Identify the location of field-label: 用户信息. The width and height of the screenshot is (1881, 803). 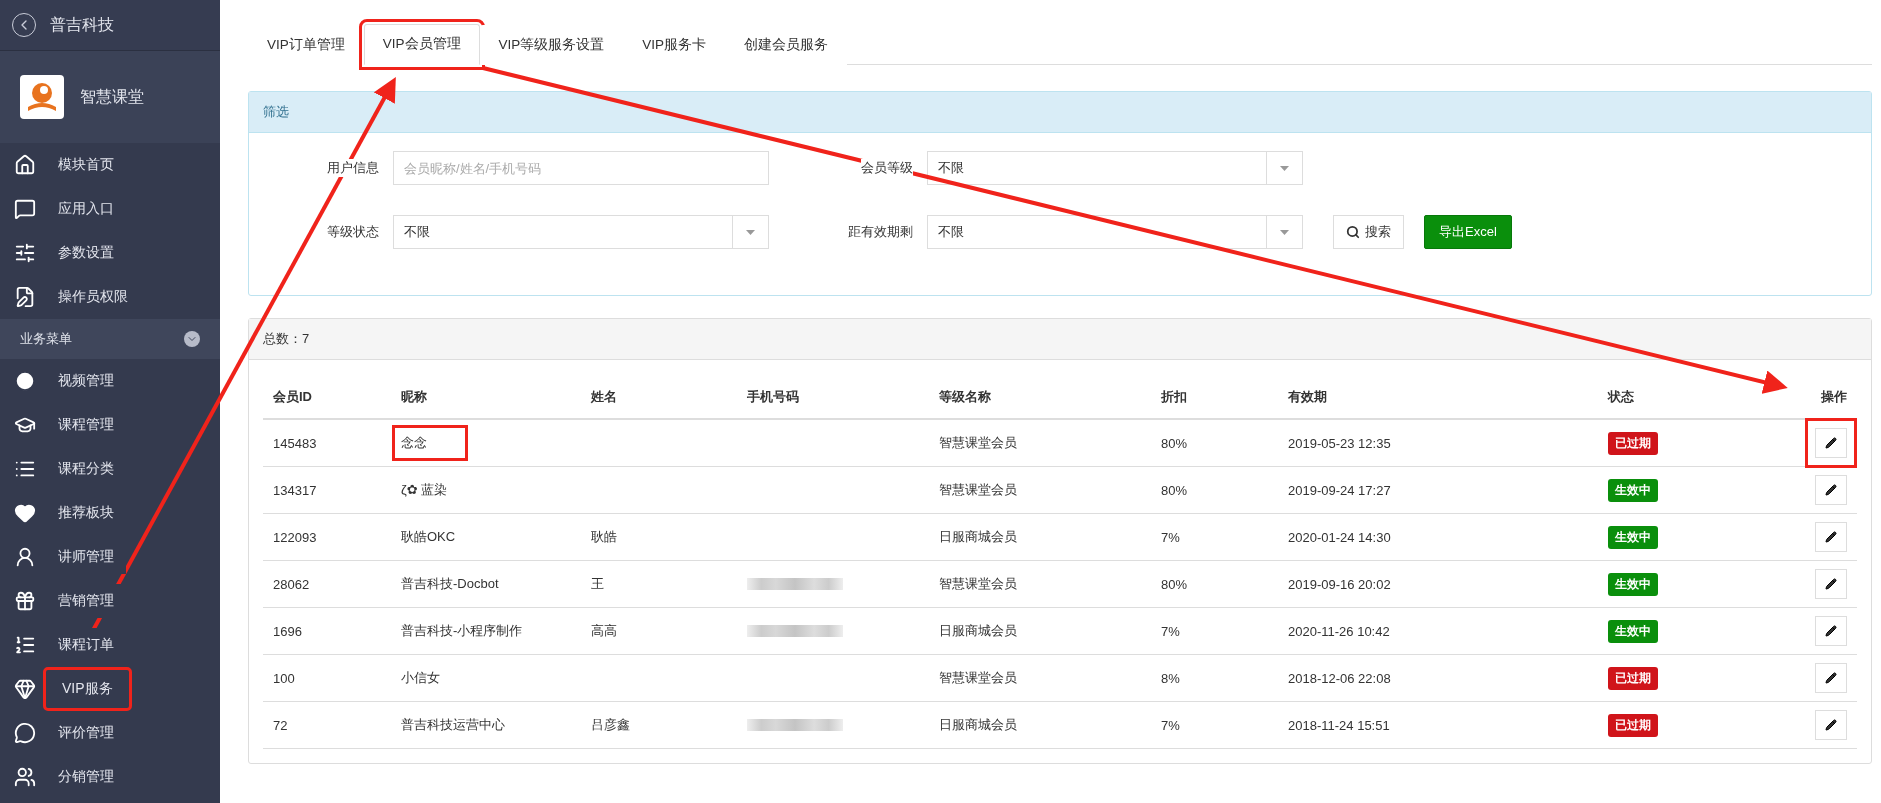
(353, 168).